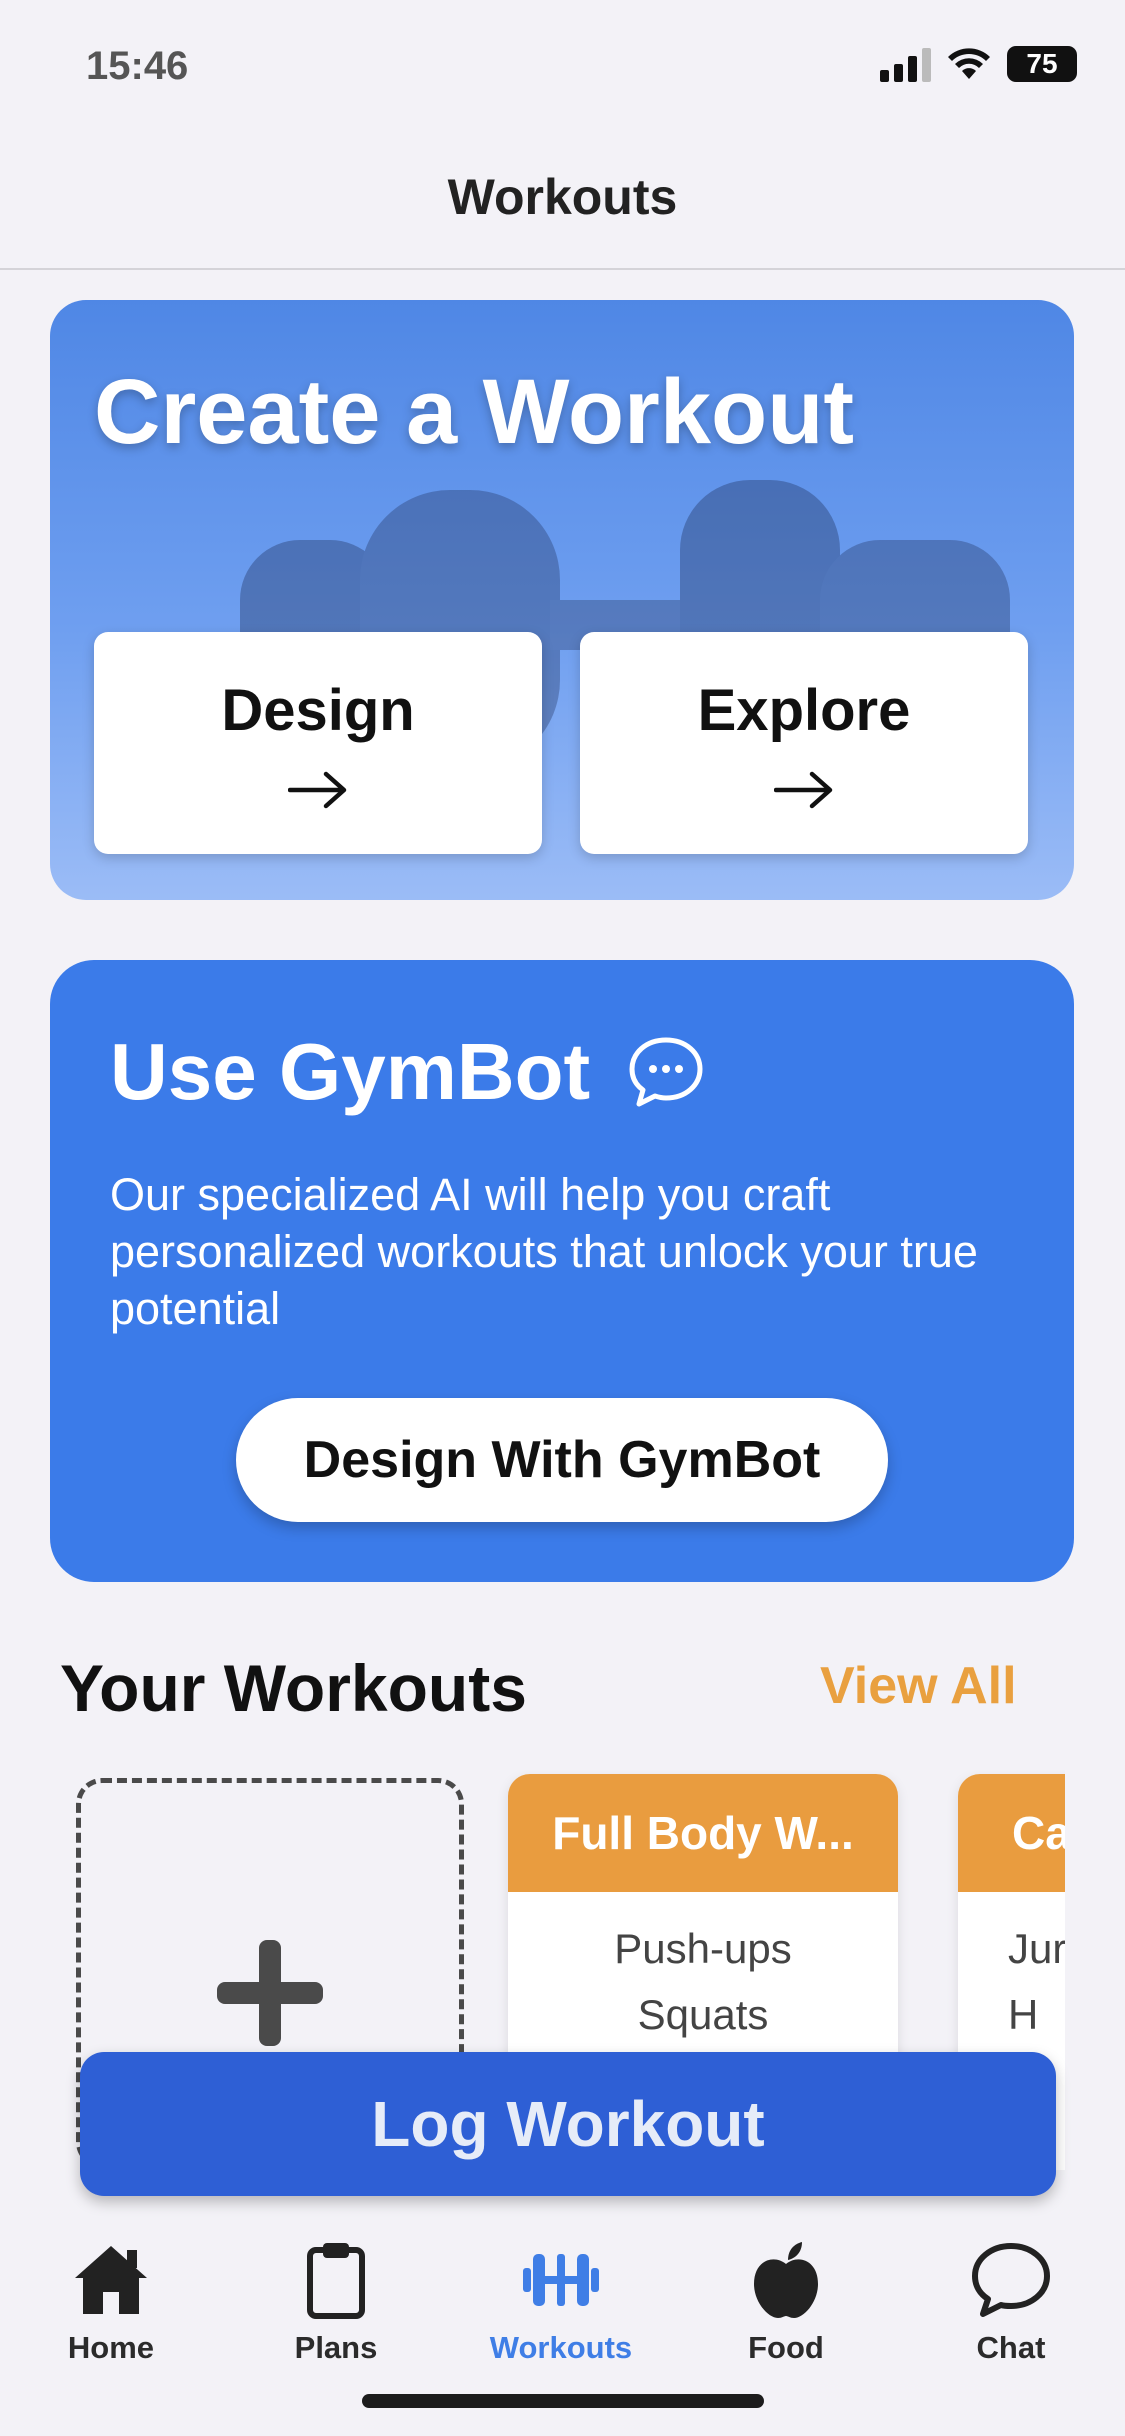  Describe the element at coordinates (905, 64) in the screenshot. I see `cellular-signal-icon` at that location.